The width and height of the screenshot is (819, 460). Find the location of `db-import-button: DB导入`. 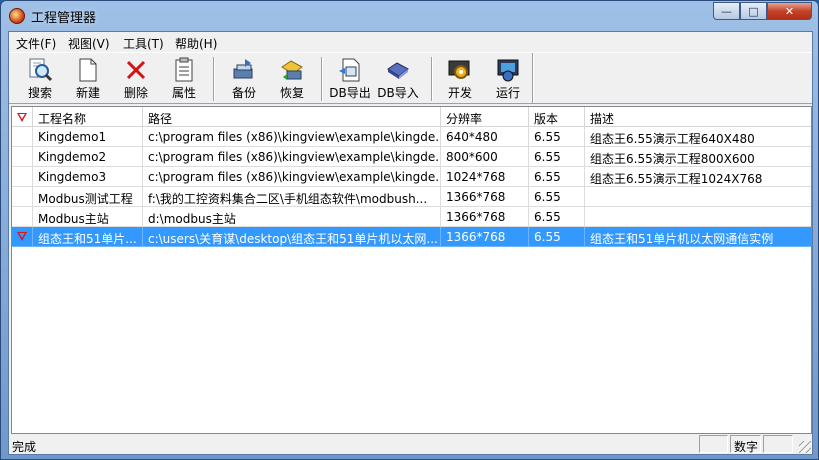

db-import-button: DB导入 is located at coordinates (398, 77).